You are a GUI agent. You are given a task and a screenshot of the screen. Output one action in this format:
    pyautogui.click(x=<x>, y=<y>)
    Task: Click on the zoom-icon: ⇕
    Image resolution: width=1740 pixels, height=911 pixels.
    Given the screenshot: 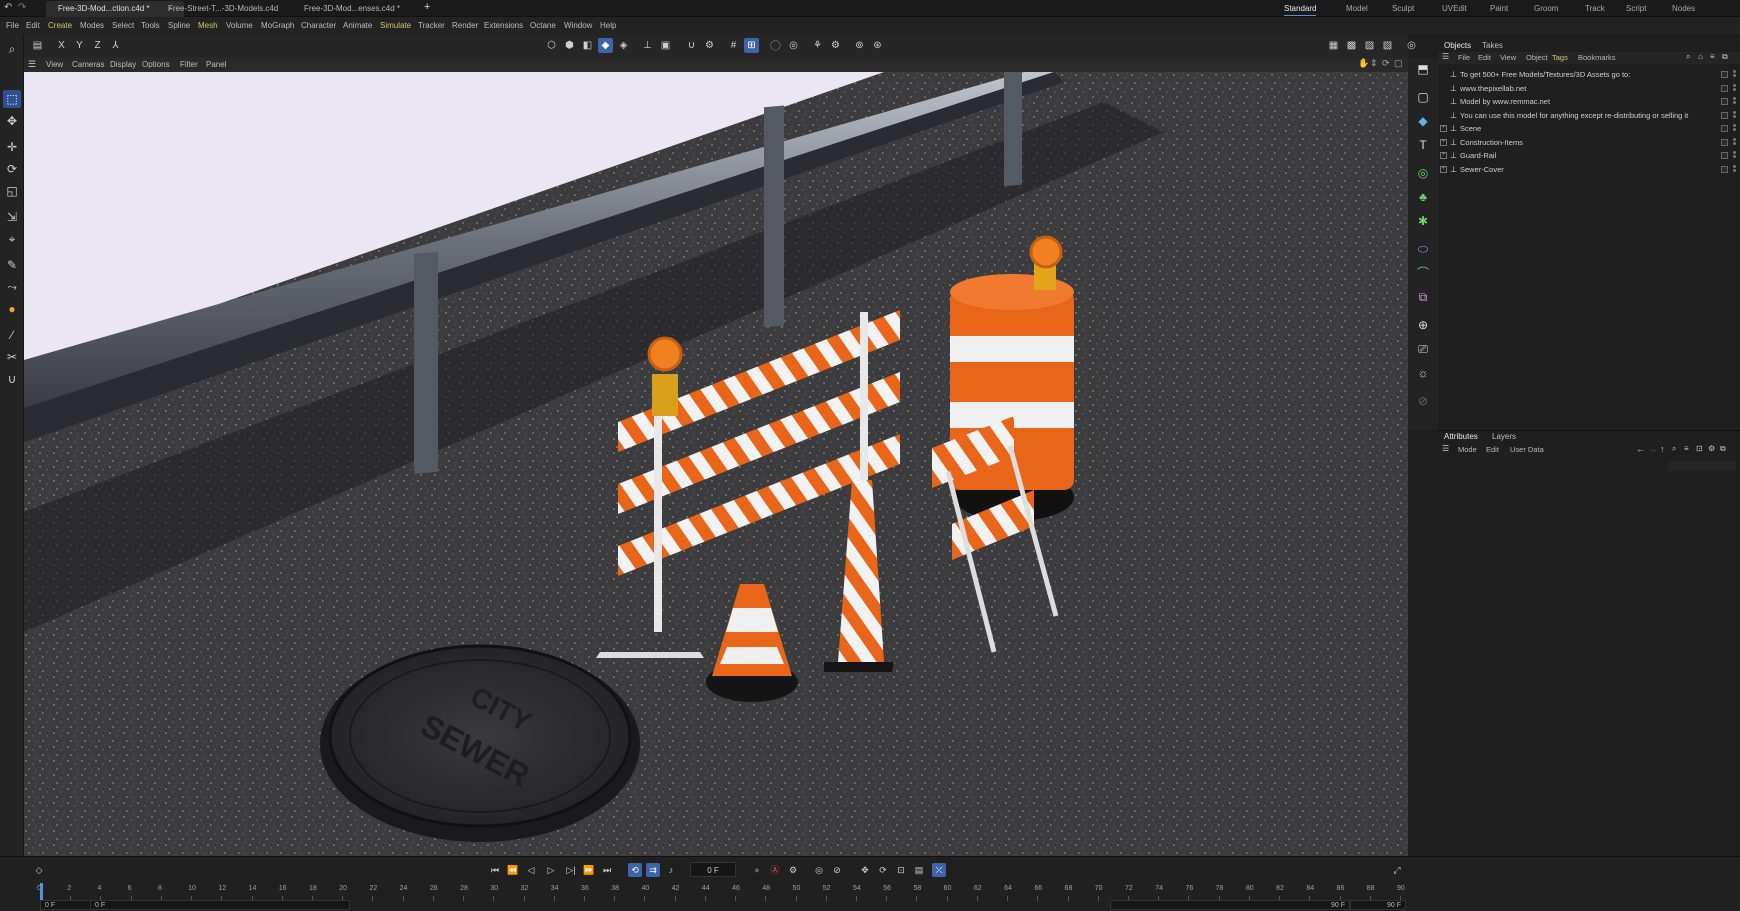 What is the action you would take?
    pyautogui.click(x=1374, y=63)
    